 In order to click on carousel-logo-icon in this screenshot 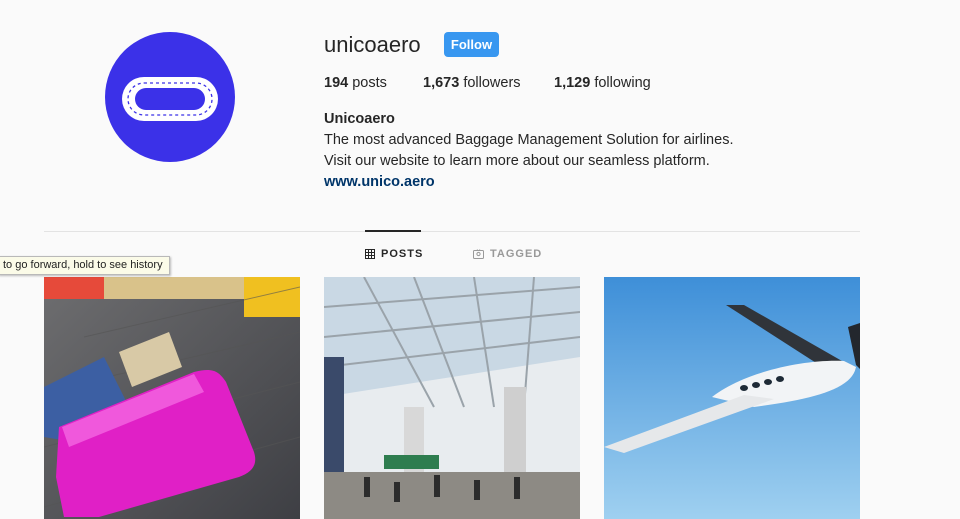, I will do `click(170, 99)`.